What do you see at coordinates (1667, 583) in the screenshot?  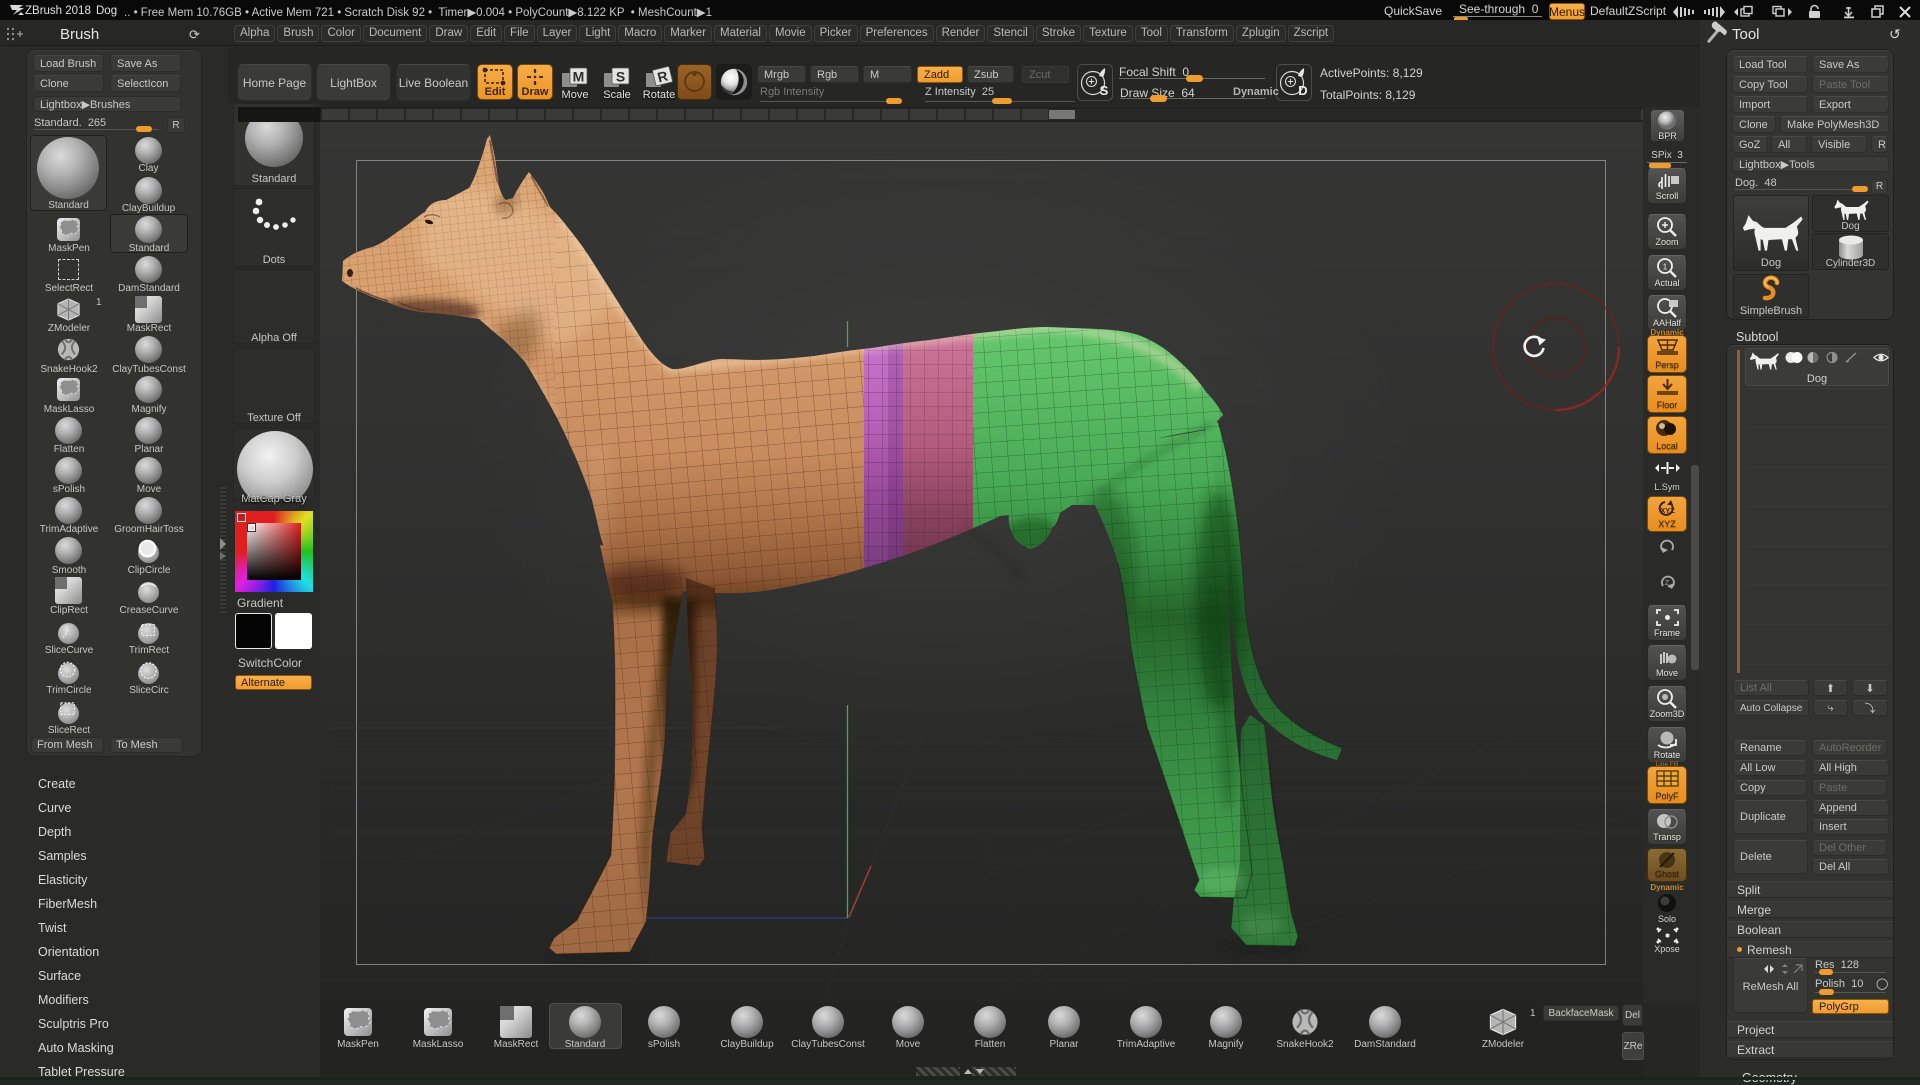 I see `svg-text: Z` at bounding box center [1667, 583].